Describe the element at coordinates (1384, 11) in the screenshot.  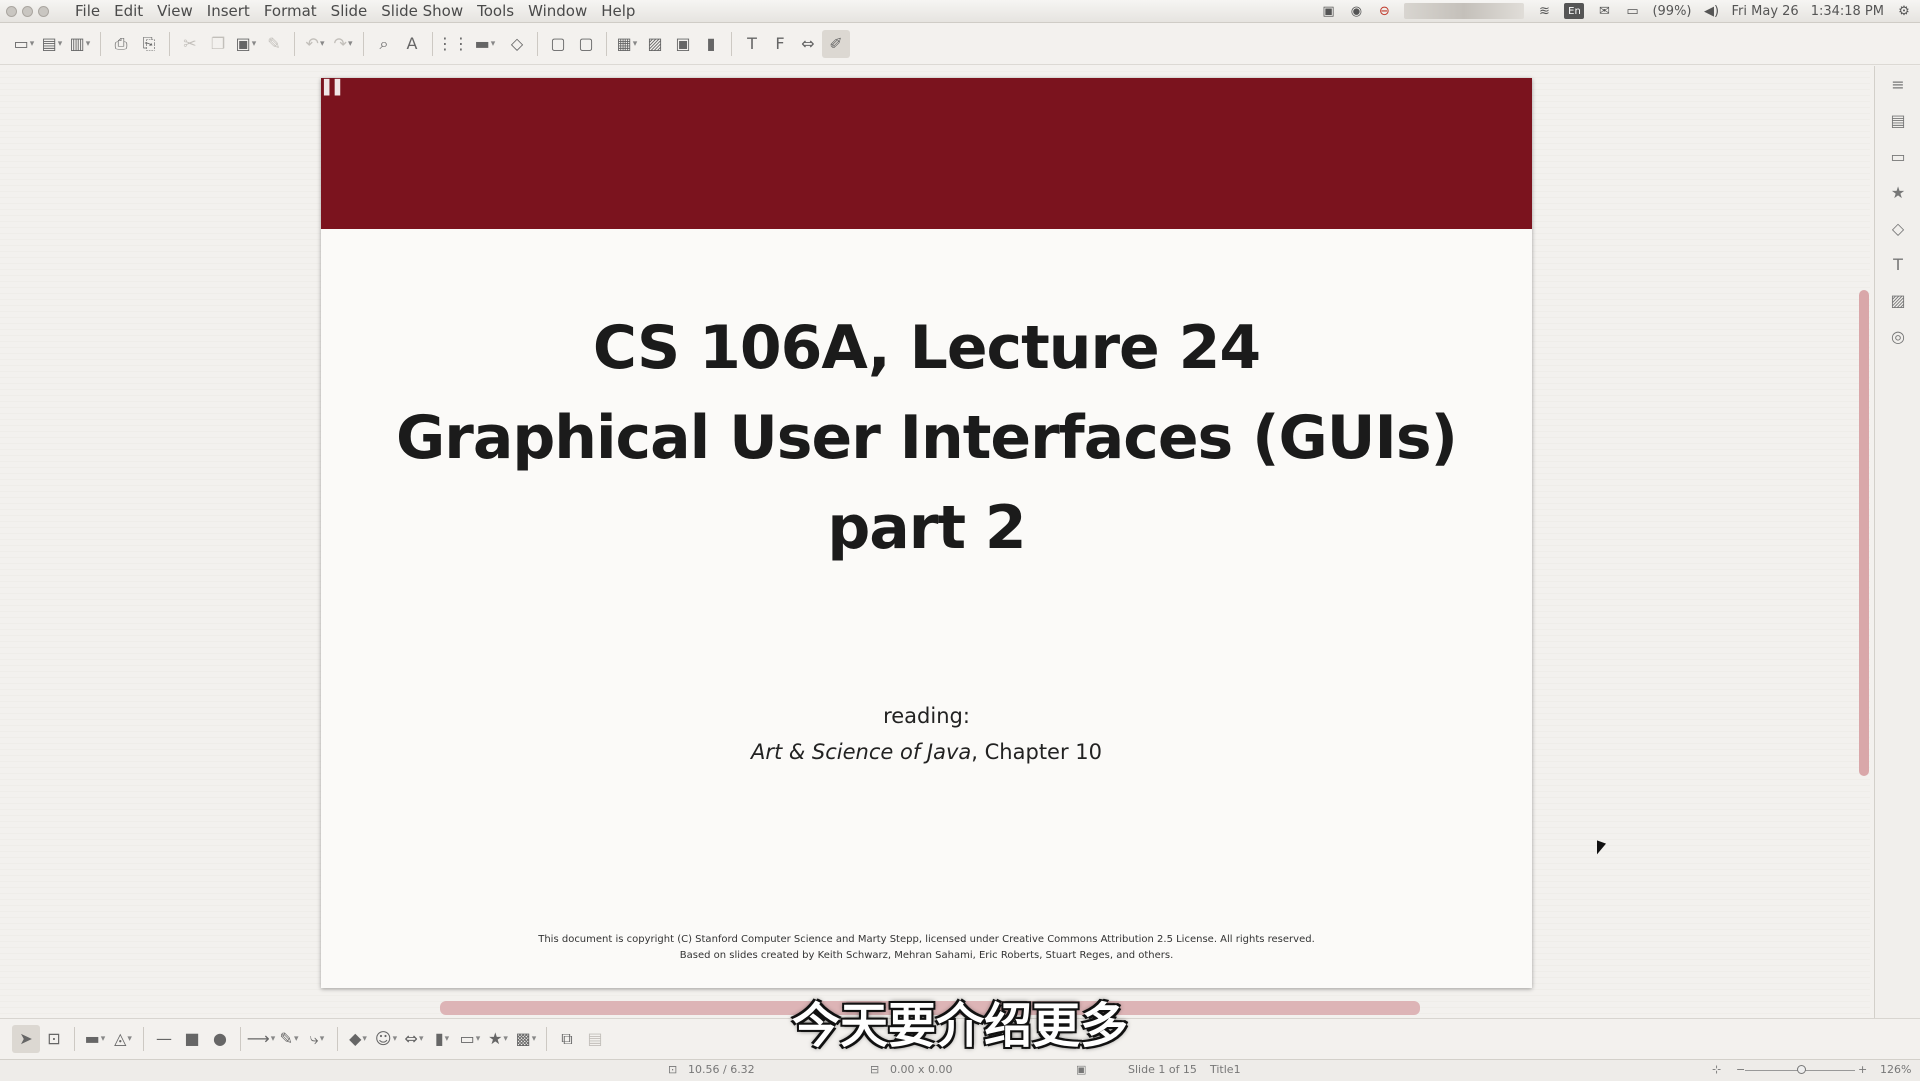
I see `stop-icon: ⊖` at that location.